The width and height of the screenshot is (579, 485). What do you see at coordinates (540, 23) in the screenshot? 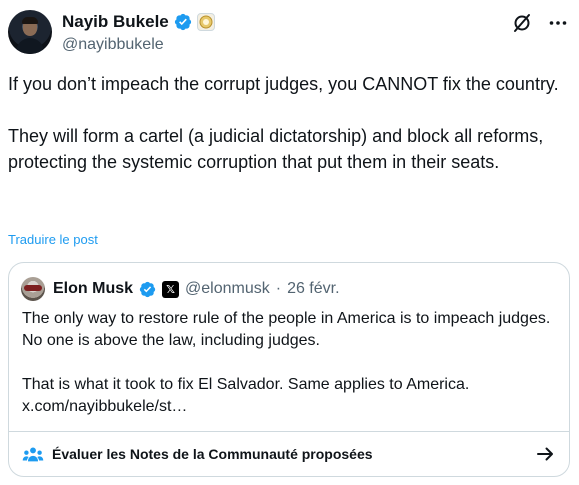
I see `header-actions` at bounding box center [540, 23].